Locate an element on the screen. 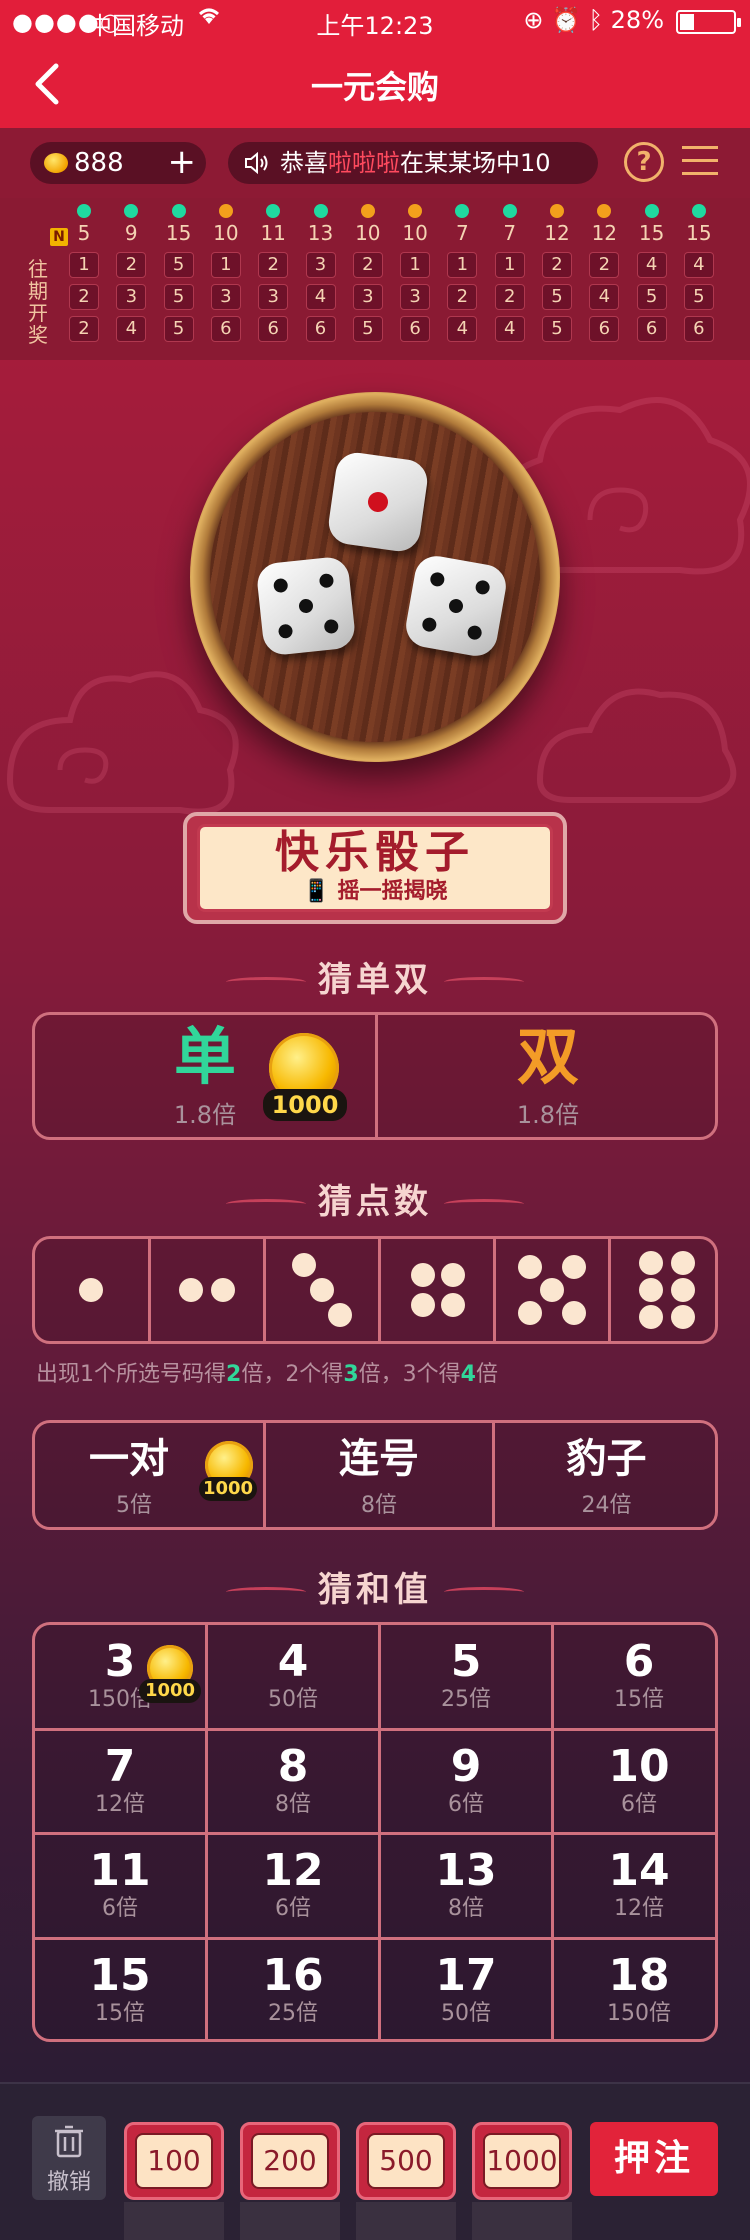 Image resolution: width=750 pixels, height=2240 pixels. chip-1000-button: 1000 is located at coordinates (522, 2161).